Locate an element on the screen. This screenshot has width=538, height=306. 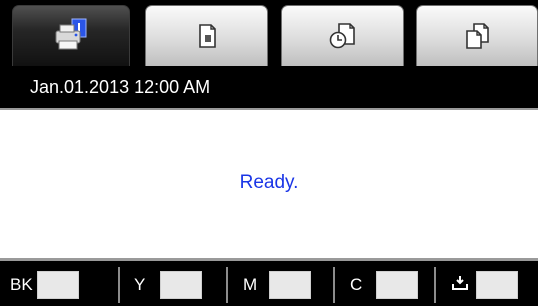
tab-copies is located at coordinates (477, 35).